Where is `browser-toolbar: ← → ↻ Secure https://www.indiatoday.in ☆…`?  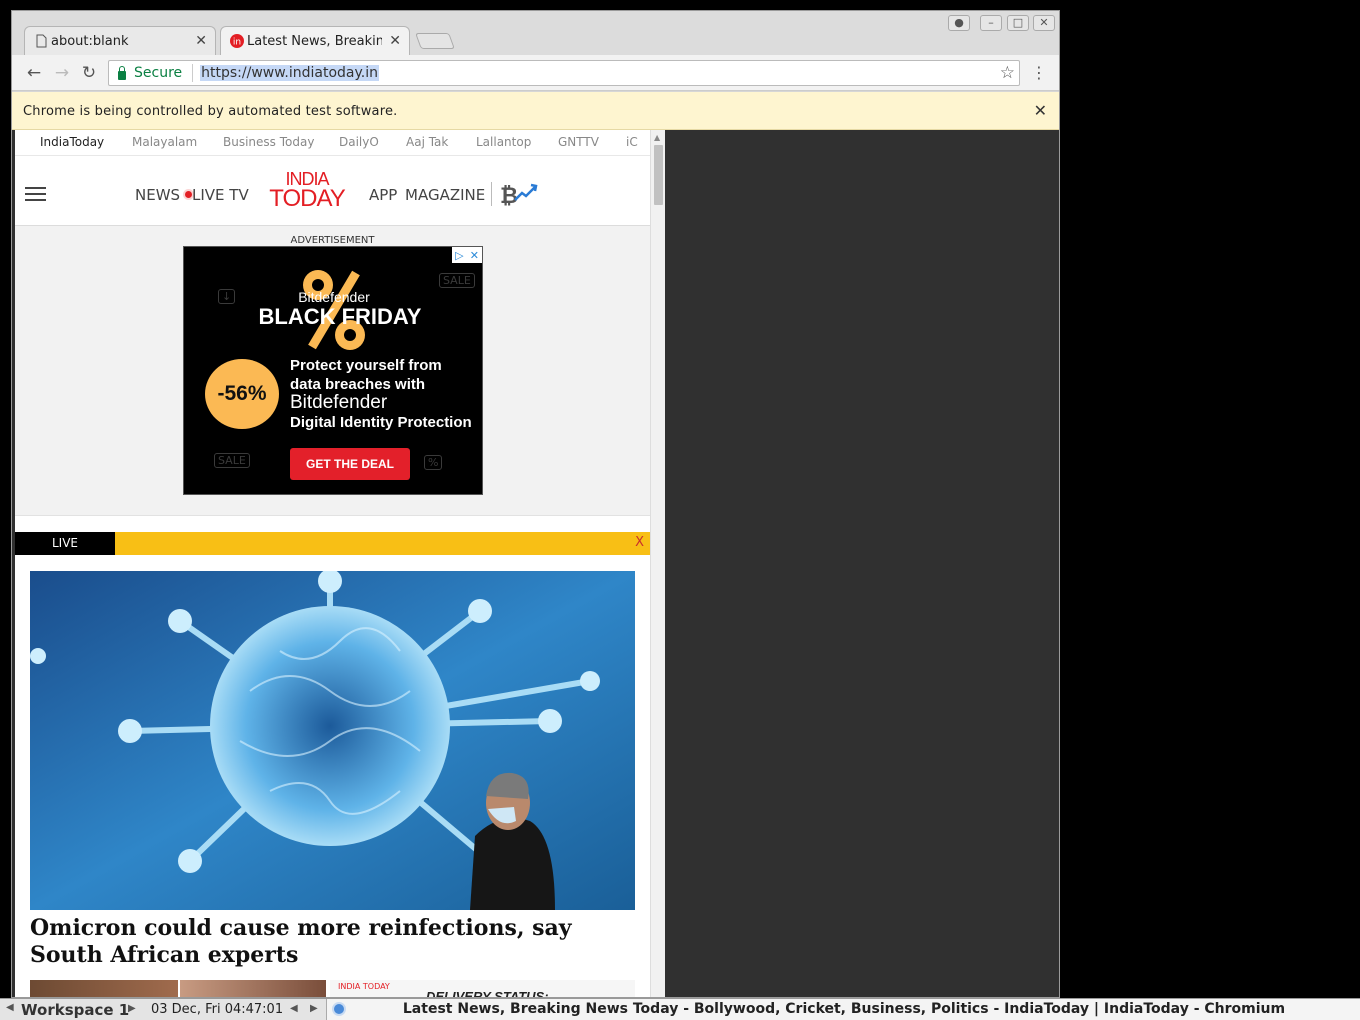 browser-toolbar: ← → ↻ Secure https://www.indiatoday.in ☆… is located at coordinates (535, 73).